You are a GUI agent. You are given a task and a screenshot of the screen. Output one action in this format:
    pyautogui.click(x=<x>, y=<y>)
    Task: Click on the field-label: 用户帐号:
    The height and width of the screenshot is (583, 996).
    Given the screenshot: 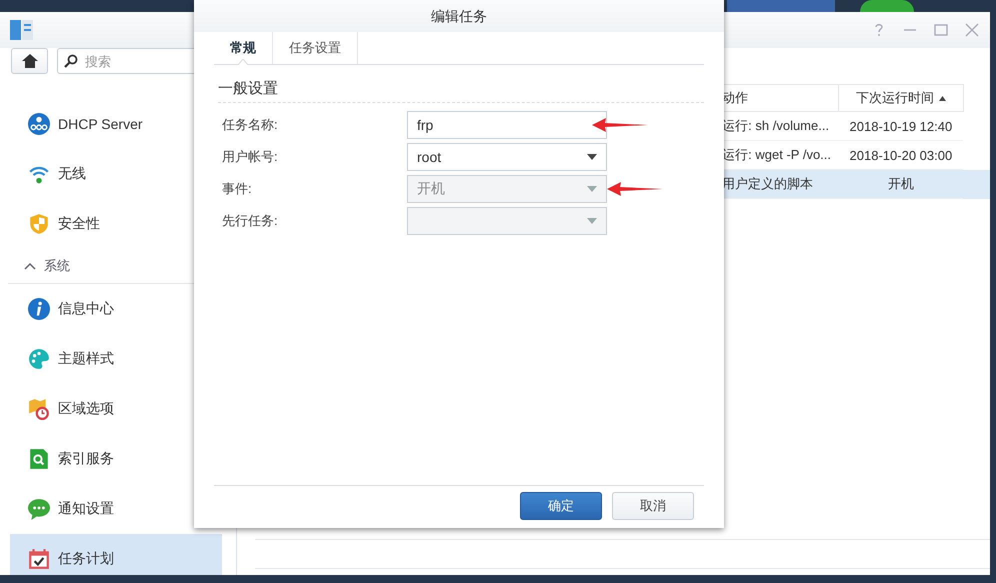 What is the action you would take?
    pyautogui.click(x=250, y=157)
    